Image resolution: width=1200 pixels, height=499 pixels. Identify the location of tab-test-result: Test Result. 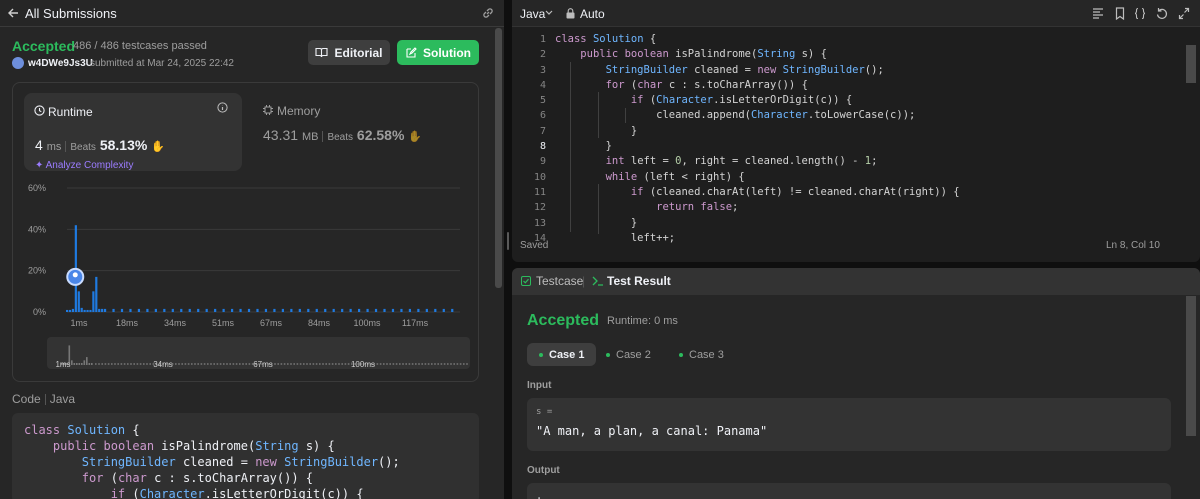
(639, 281).